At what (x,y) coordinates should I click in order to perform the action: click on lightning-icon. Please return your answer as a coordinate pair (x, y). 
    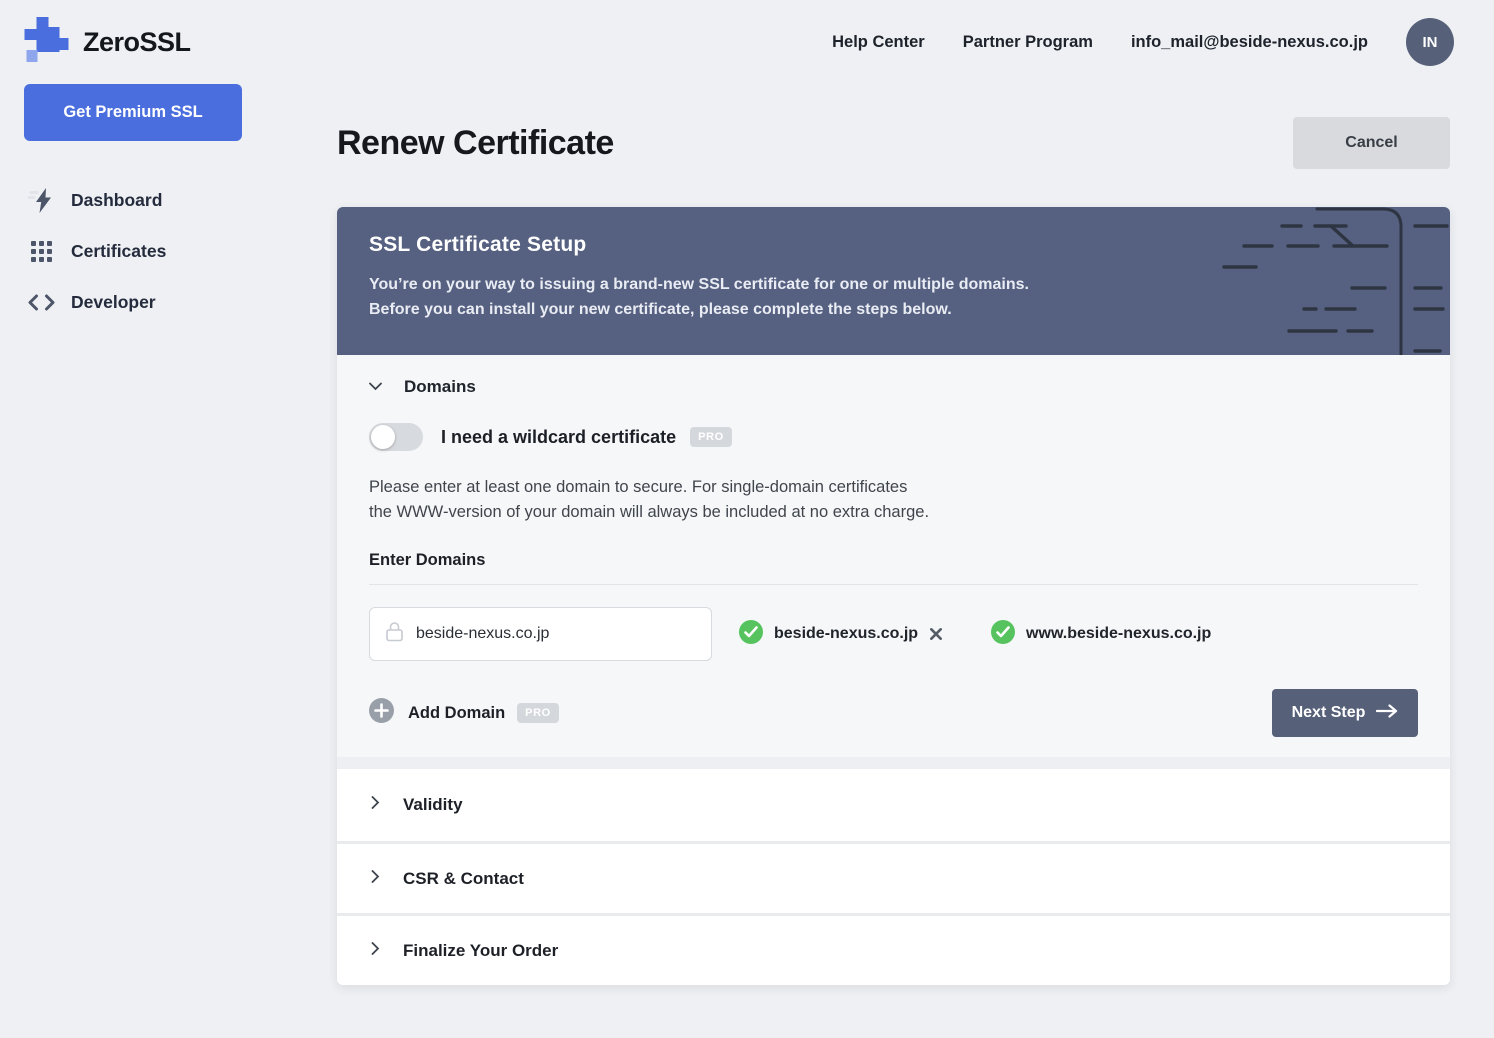
    Looking at the image, I should click on (41, 200).